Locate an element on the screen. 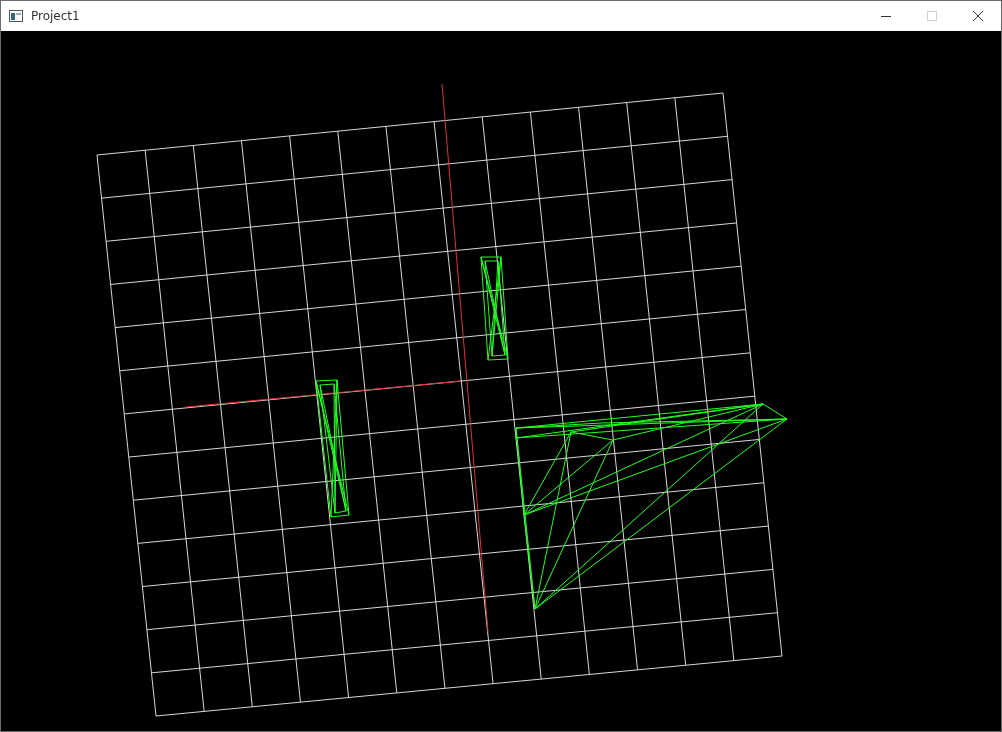 The width and height of the screenshot is (1002, 732). app-icon is located at coordinates (16, 16).